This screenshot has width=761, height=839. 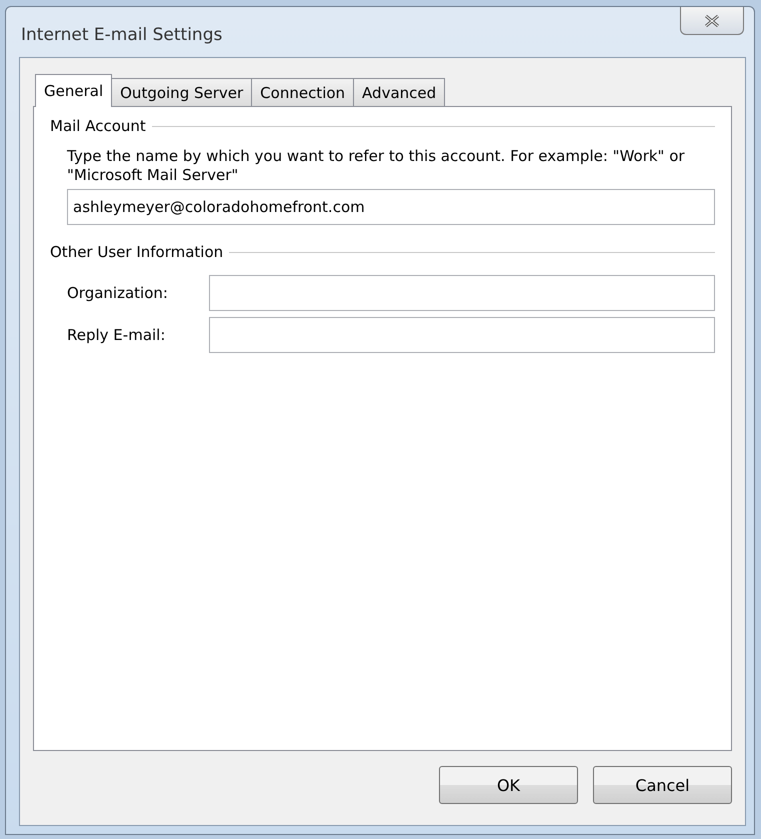 I want to click on tab: Outgoing Server, so click(x=181, y=92).